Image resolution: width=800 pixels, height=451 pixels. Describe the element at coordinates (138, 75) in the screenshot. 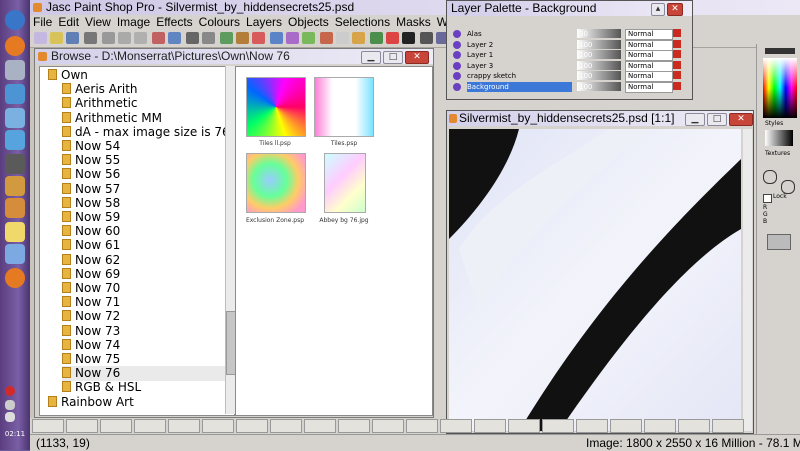

I see `tree-item: Own` at that location.